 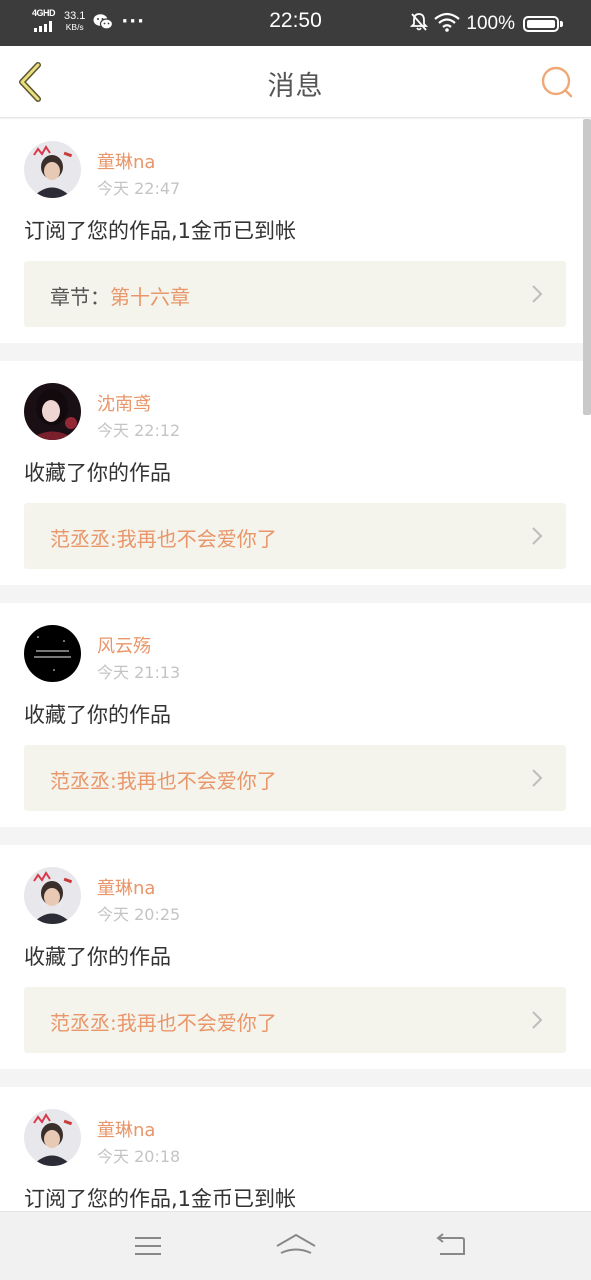 What do you see at coordinates (150, 297) in the screenshot?
I see `reference-value: 第十六章` at bounding box center [150, 297].